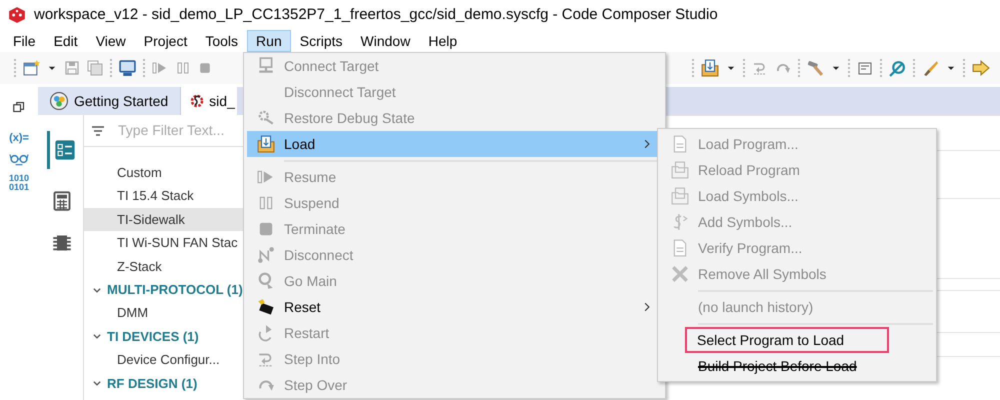 The width and height of the screenshot is (1000, 400). What do you see at coordinates (153, 336) in the screenshot?
I see `group-heading: TI DEVICES (1)` at bounding box center [153, 336].